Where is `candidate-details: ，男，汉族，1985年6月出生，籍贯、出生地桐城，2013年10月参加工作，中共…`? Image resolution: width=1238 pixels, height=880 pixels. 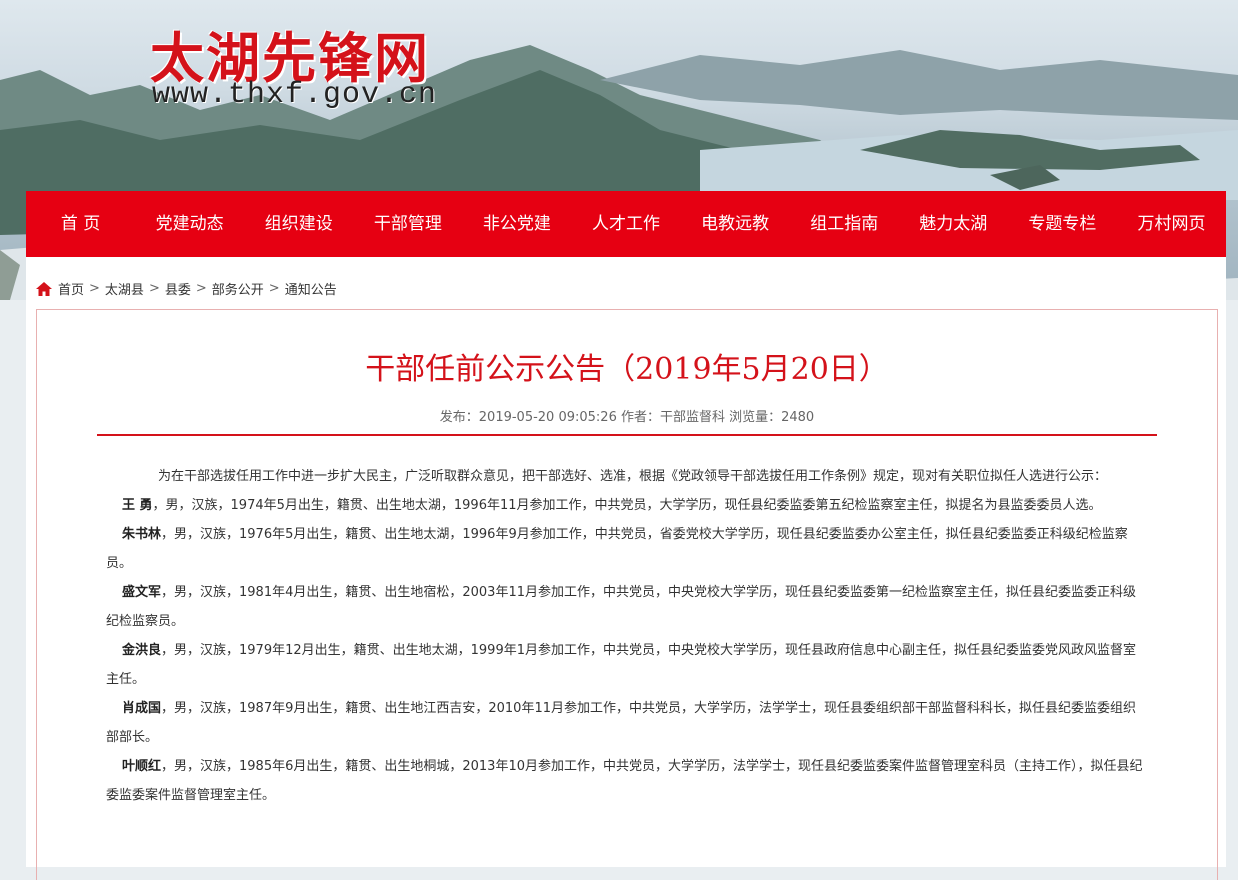 candidate-details: ，男，汉族，1985年6月出生，籍贯、出生地桐城，2013年10月参加工作，中共… is located at coordinates (624, 781).